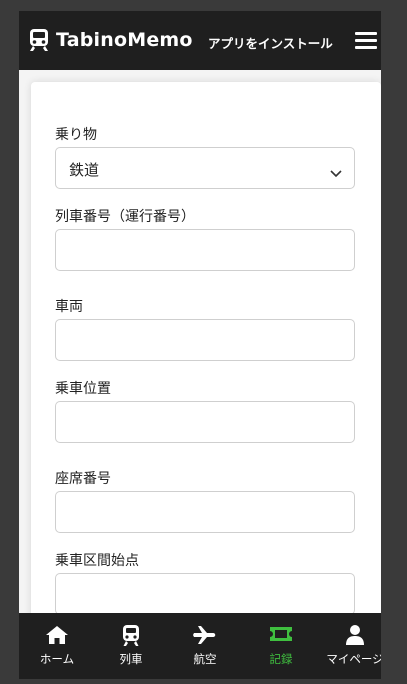 The image size is (407, 684). Describe the element at coordinates (97, 561) in the screenshot. I see `start-label: 乗車区間始点` at that location.